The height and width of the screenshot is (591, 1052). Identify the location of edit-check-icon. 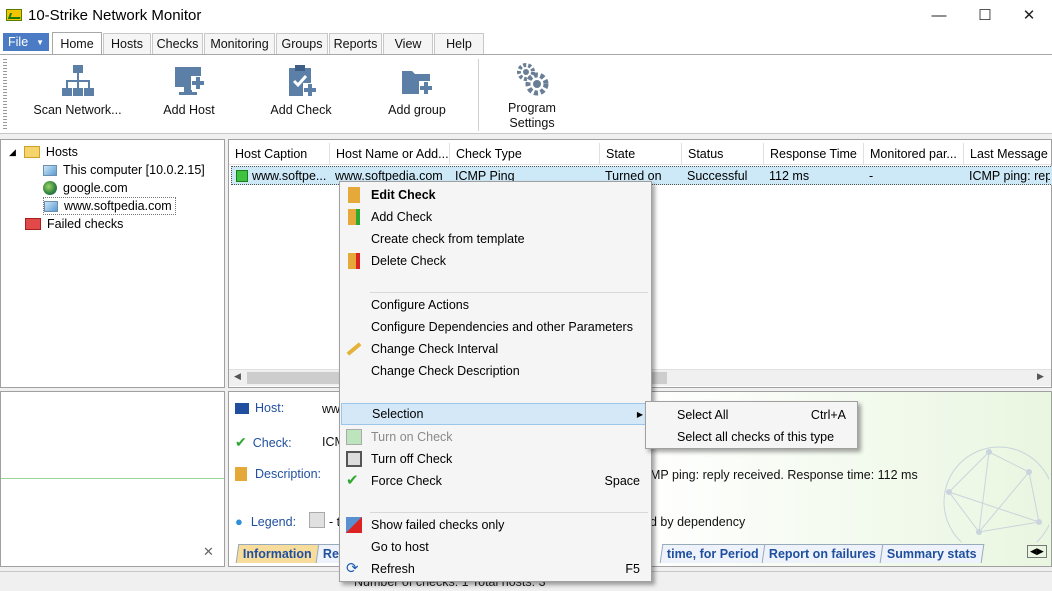
(354, 195).